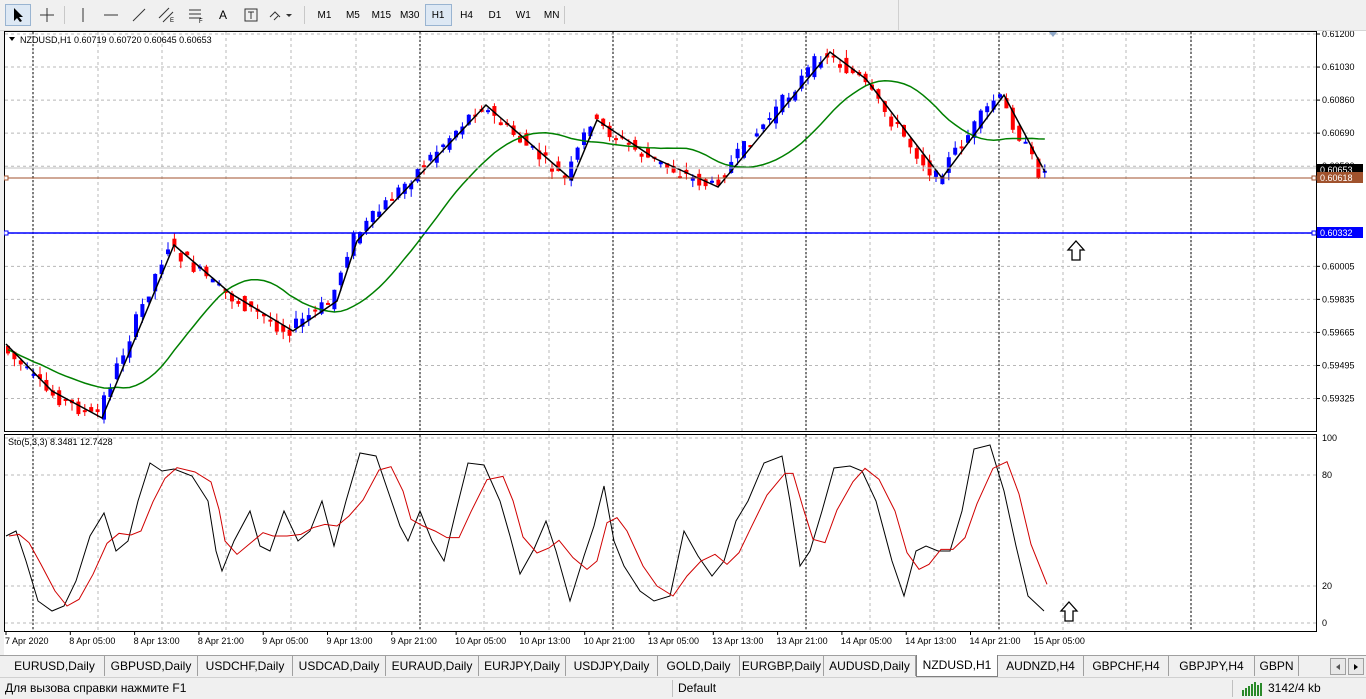  I want to click on sto-tick-label: 100, so click(1329, 438).